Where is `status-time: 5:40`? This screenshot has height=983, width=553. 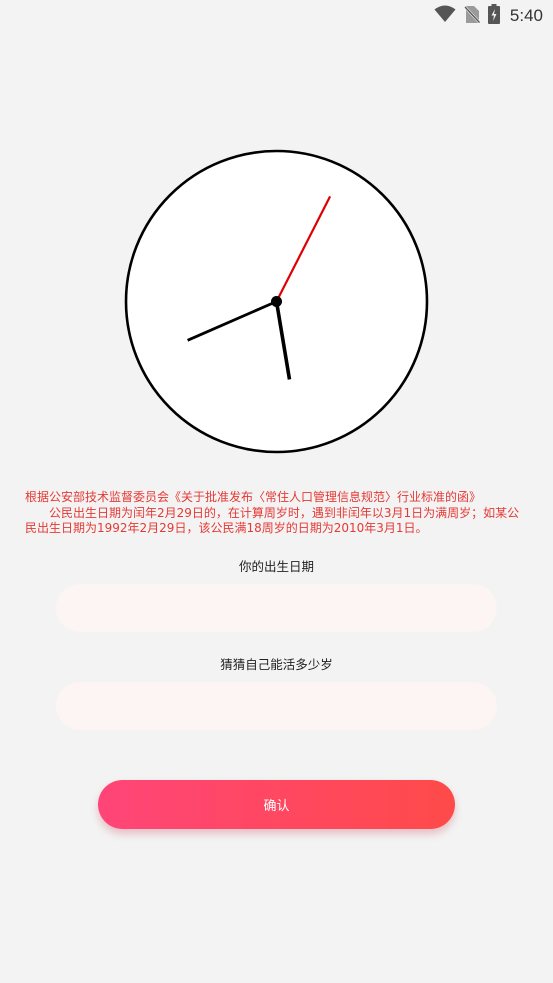
status-time: 5:40 is located at coordinates (526, 15).